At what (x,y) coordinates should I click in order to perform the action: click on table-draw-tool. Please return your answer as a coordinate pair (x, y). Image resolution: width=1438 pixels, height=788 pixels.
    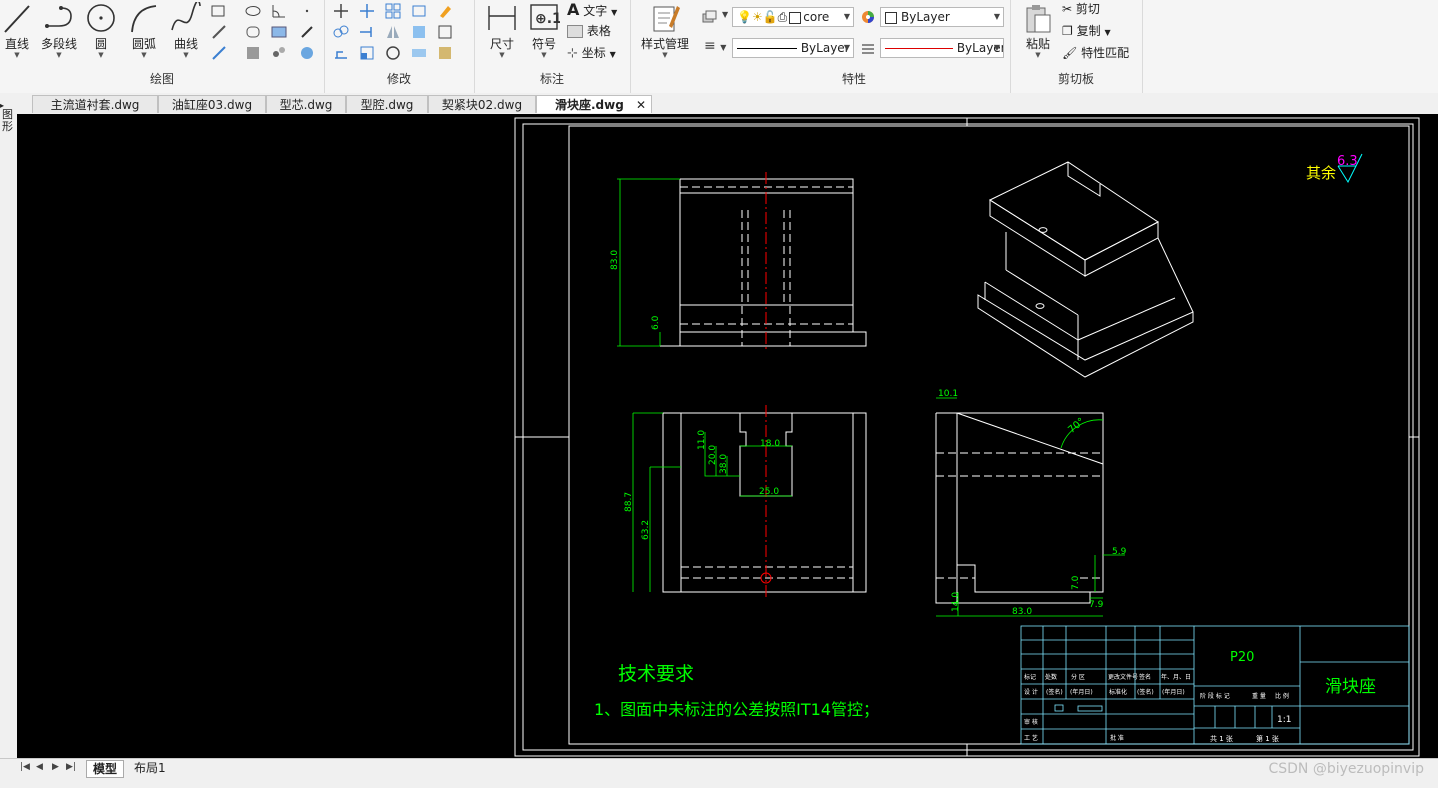
    Looking at the image, I should click on (279, 32).